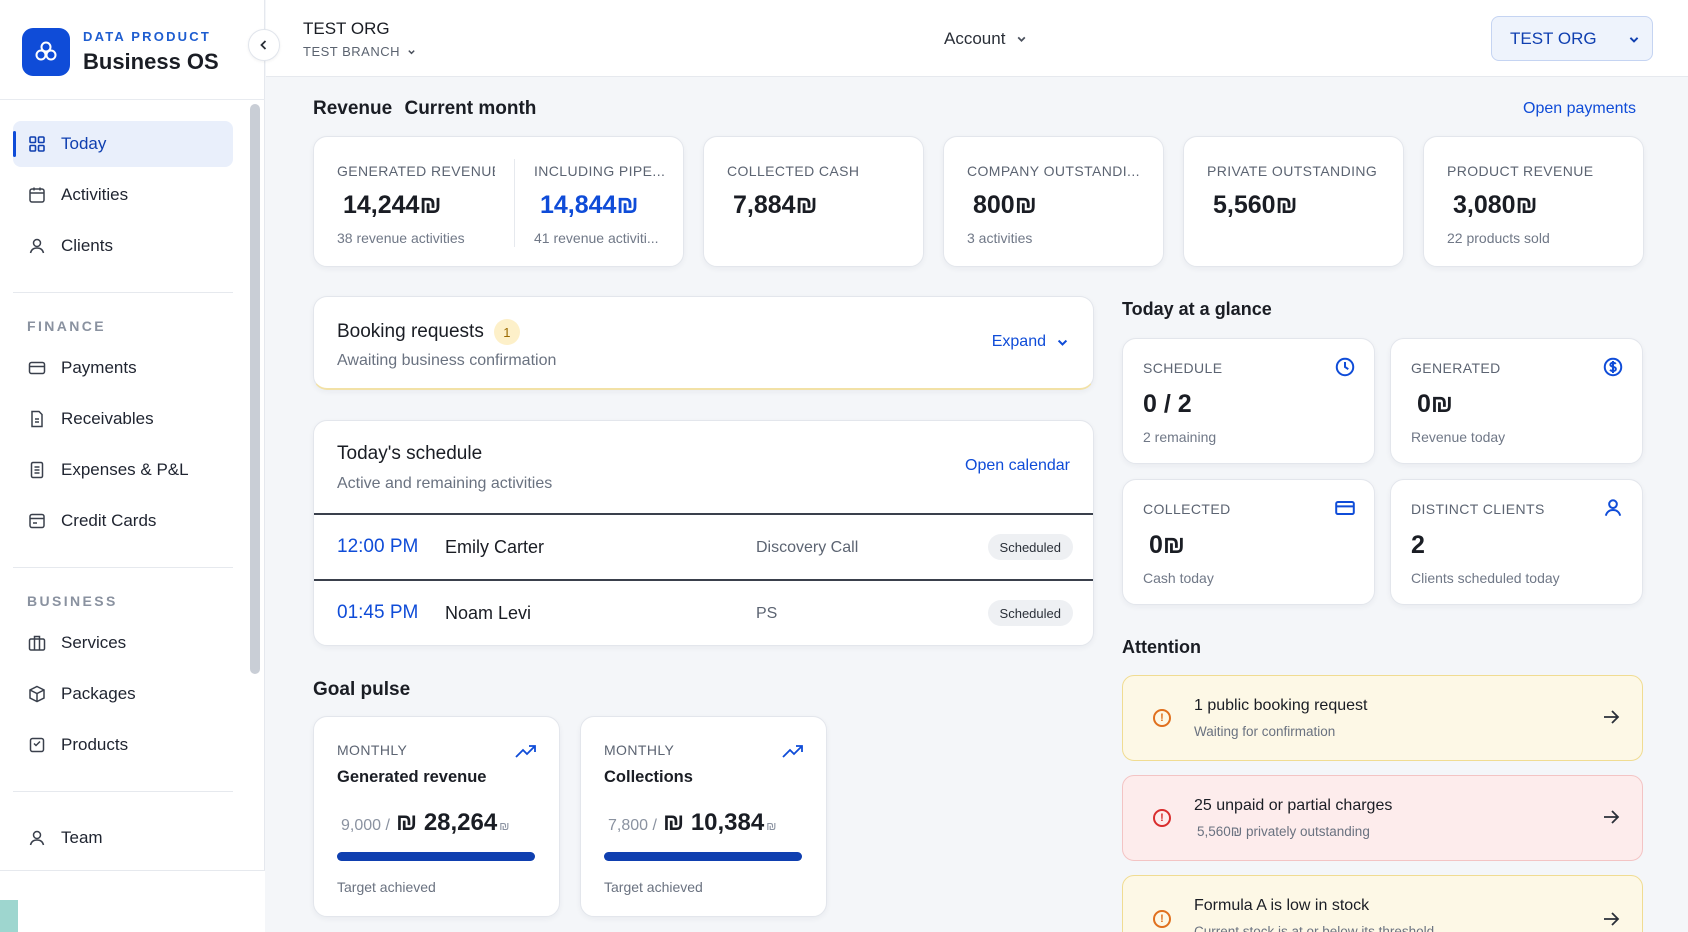 This screenshot has height=932, width=1688. What do you see at coordinates (589, 205) in the screenshot?
I see `kpi-value: 14,844₪` at bounding box center [589, 205].